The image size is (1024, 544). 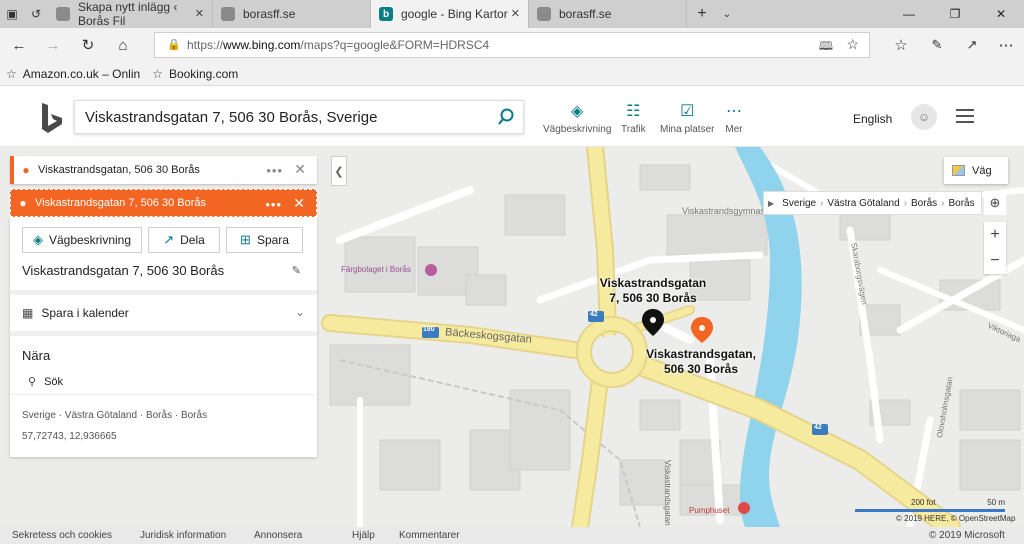 What do you see at coordinates (292, 14) in the screenshot?
I see `tab-borasff: borasff.se` at bounding box center [292, 14].